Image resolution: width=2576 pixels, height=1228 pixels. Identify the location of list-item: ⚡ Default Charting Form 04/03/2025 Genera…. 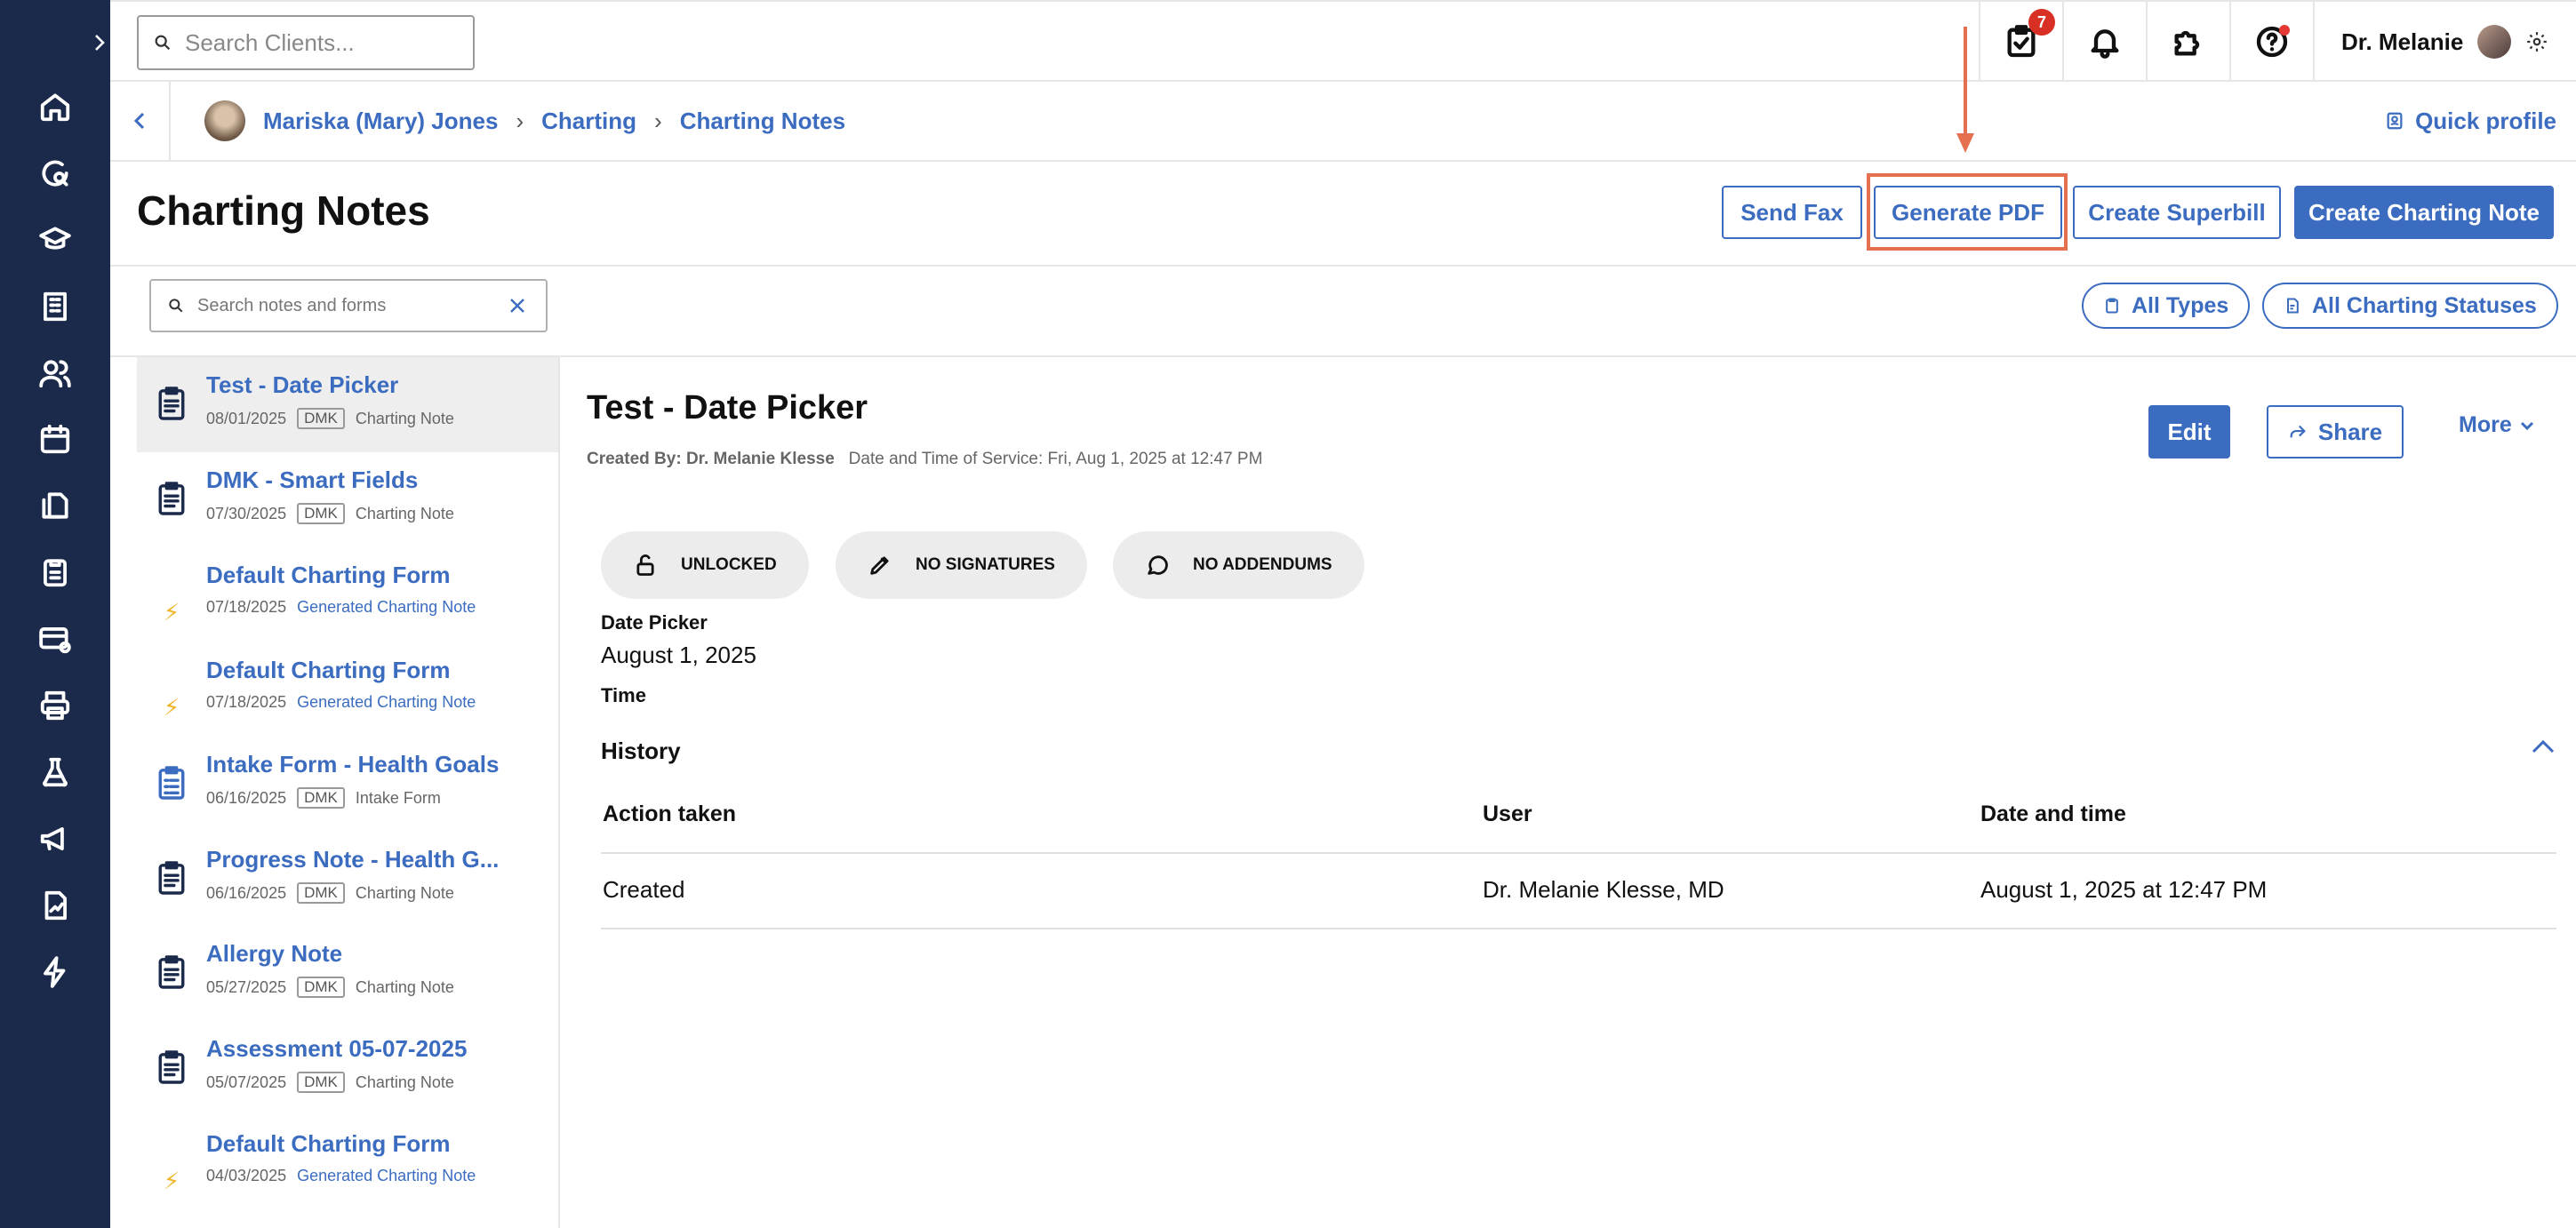
(347, 1163).